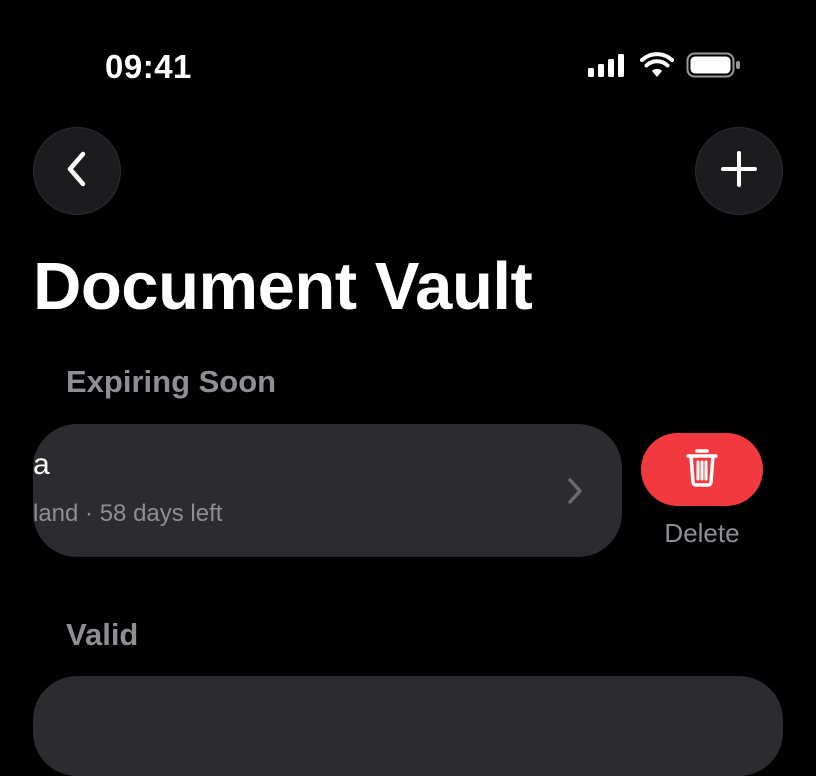  Describe the element at coordinates (41, 464) in the screenshot. I see `document-title: a` at that location.